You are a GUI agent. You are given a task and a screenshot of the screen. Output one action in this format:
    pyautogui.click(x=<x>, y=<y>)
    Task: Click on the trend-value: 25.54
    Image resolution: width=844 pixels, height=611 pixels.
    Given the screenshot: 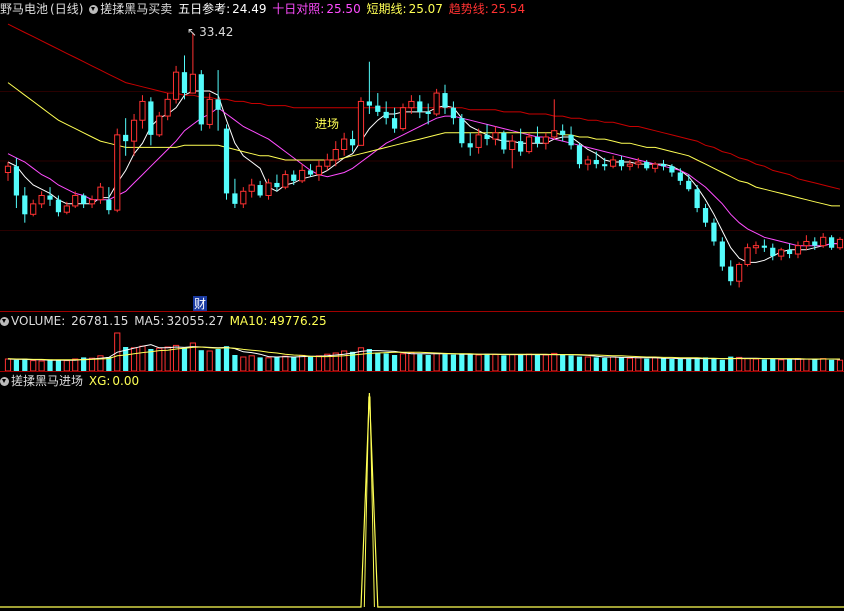 What is the action you would take?
    pyautogui.click(x=508, y=9)
    